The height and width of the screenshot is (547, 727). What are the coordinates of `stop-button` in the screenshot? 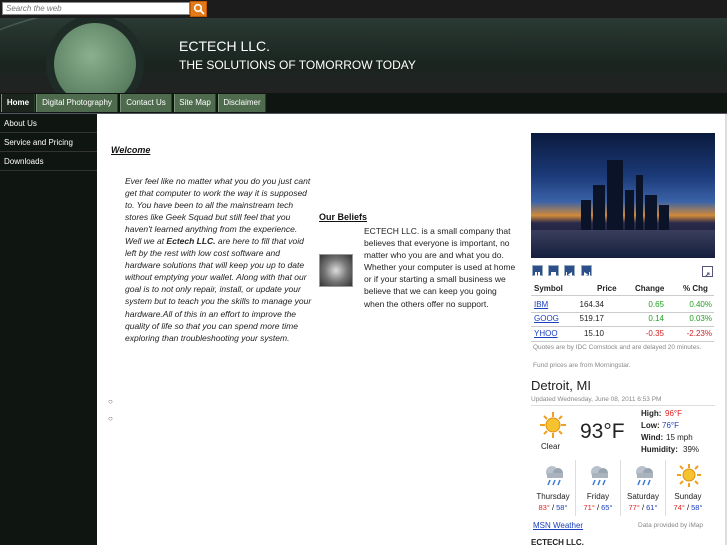 It's located at (553, 271).